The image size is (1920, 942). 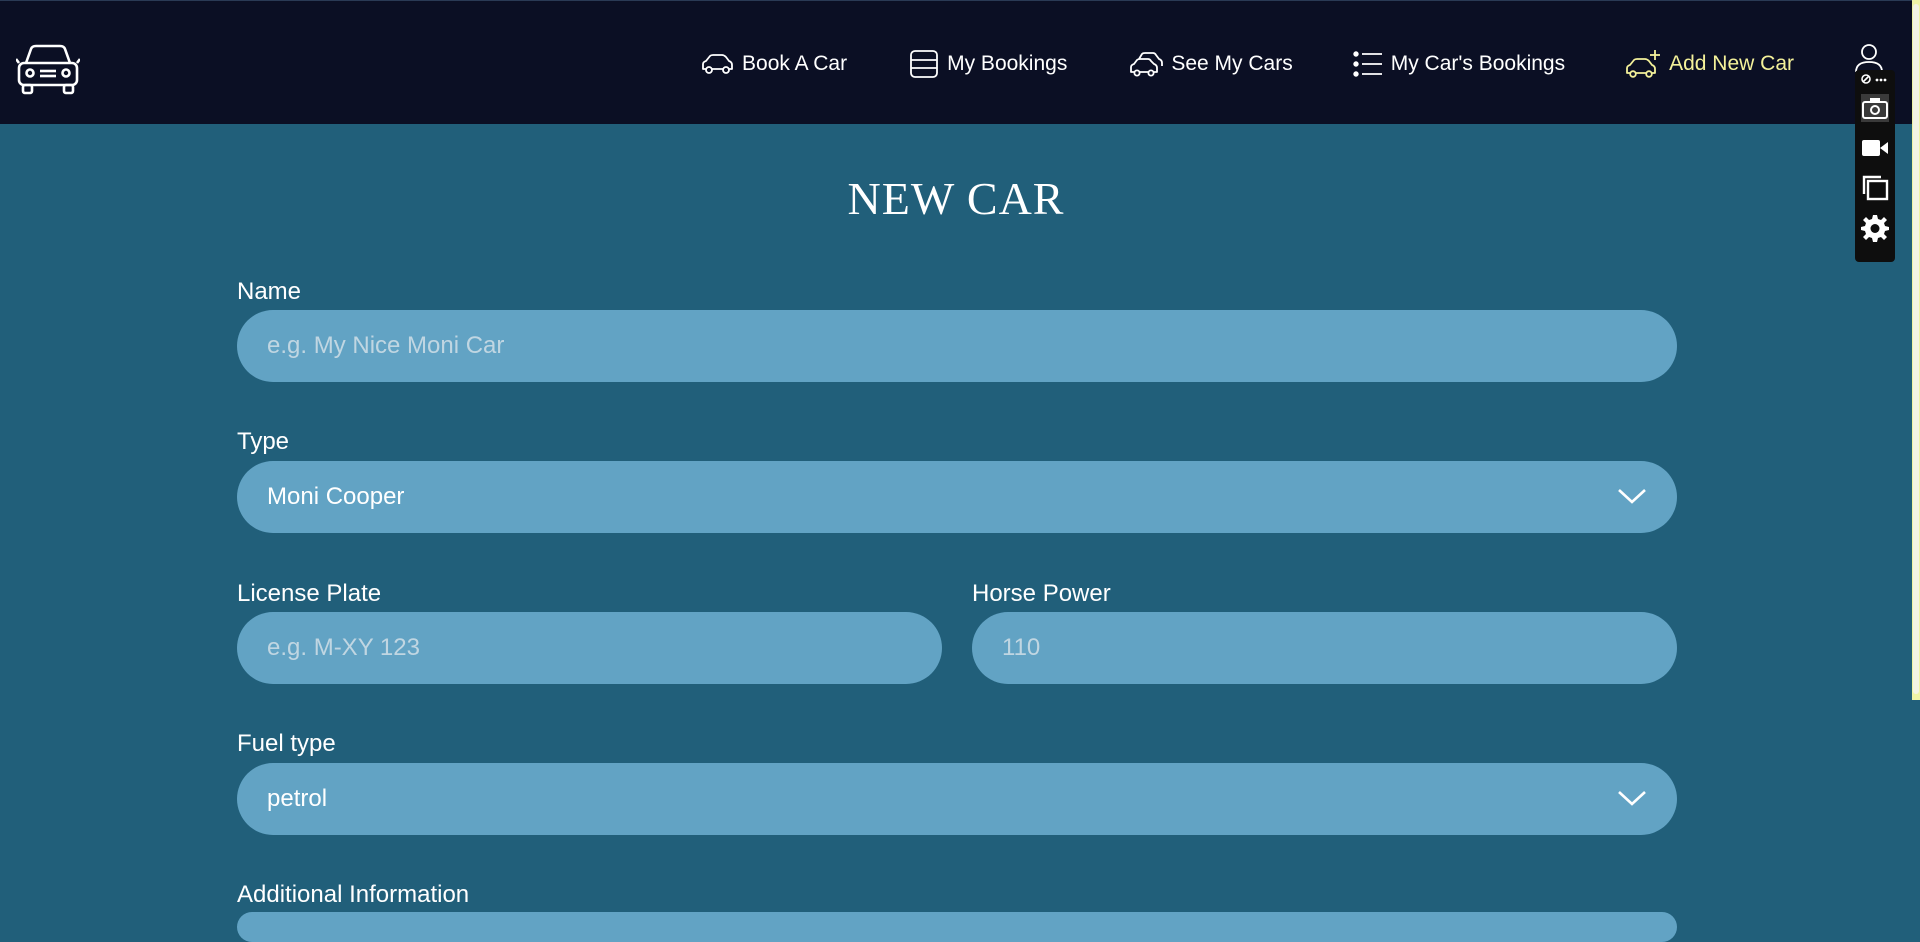 What do you see at coordinates (924, 64) in the screenshot?
I see `list-box-icon` at bounding box center [924, 64].